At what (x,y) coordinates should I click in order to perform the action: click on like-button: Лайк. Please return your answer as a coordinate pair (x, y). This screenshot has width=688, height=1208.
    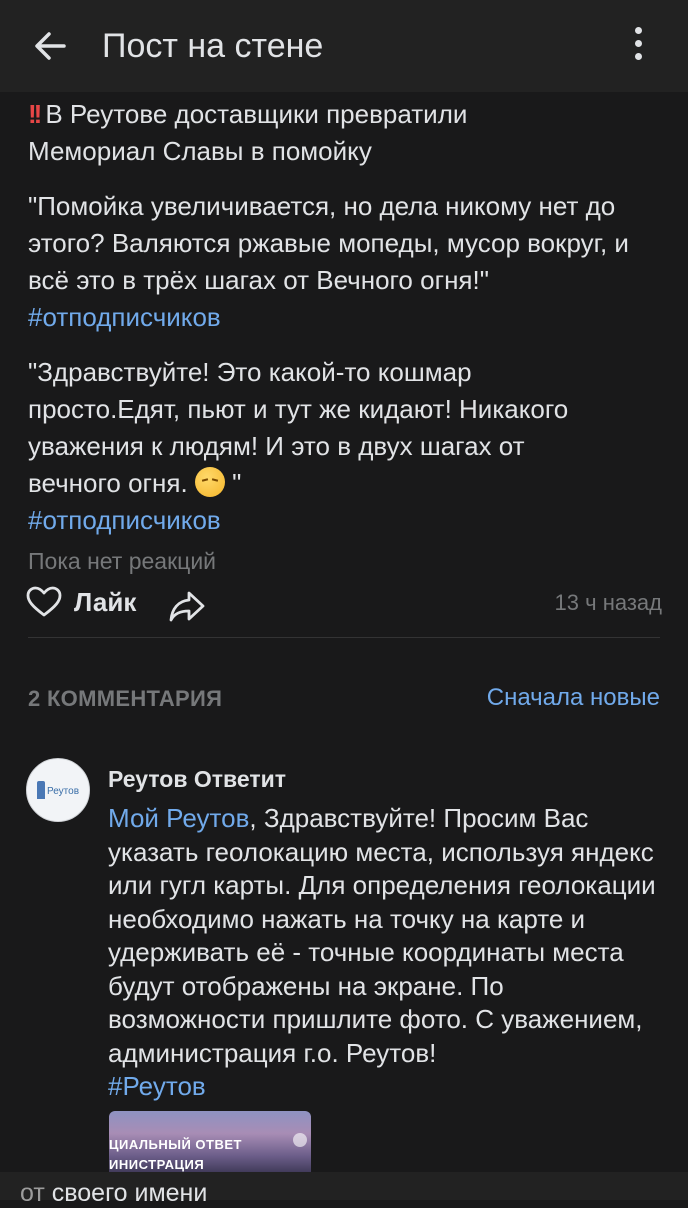
    Looking at the image, I should click on (81, 602).